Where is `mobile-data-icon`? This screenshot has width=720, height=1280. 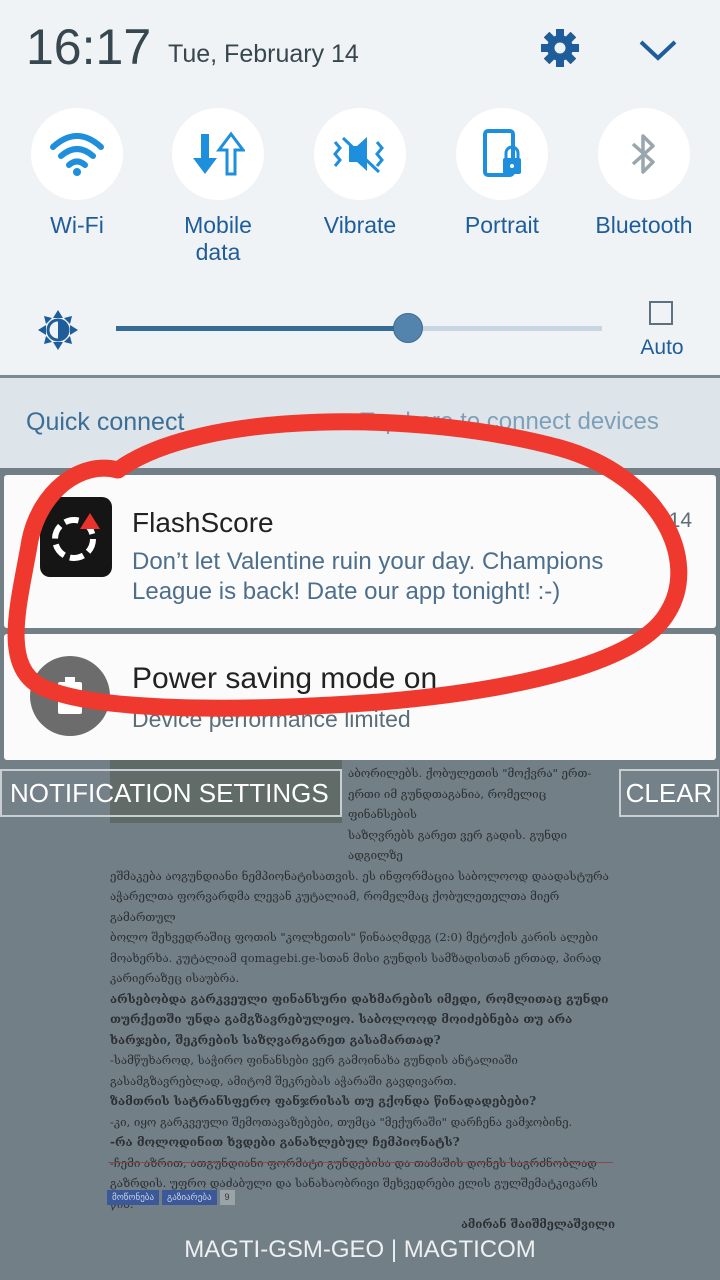 mobile-data-icon is located at coordinates (219, 153).